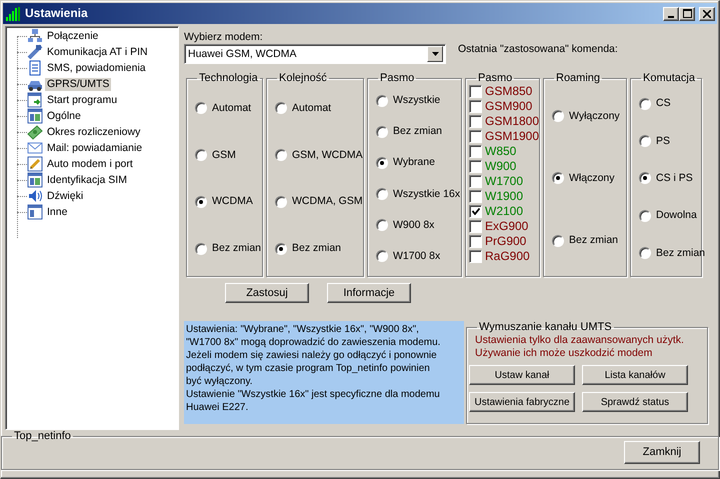  What do you see at coordinates (578, 78) in the screenshot?
I see `group-title: Roaming` at bounding box center [578, 78].